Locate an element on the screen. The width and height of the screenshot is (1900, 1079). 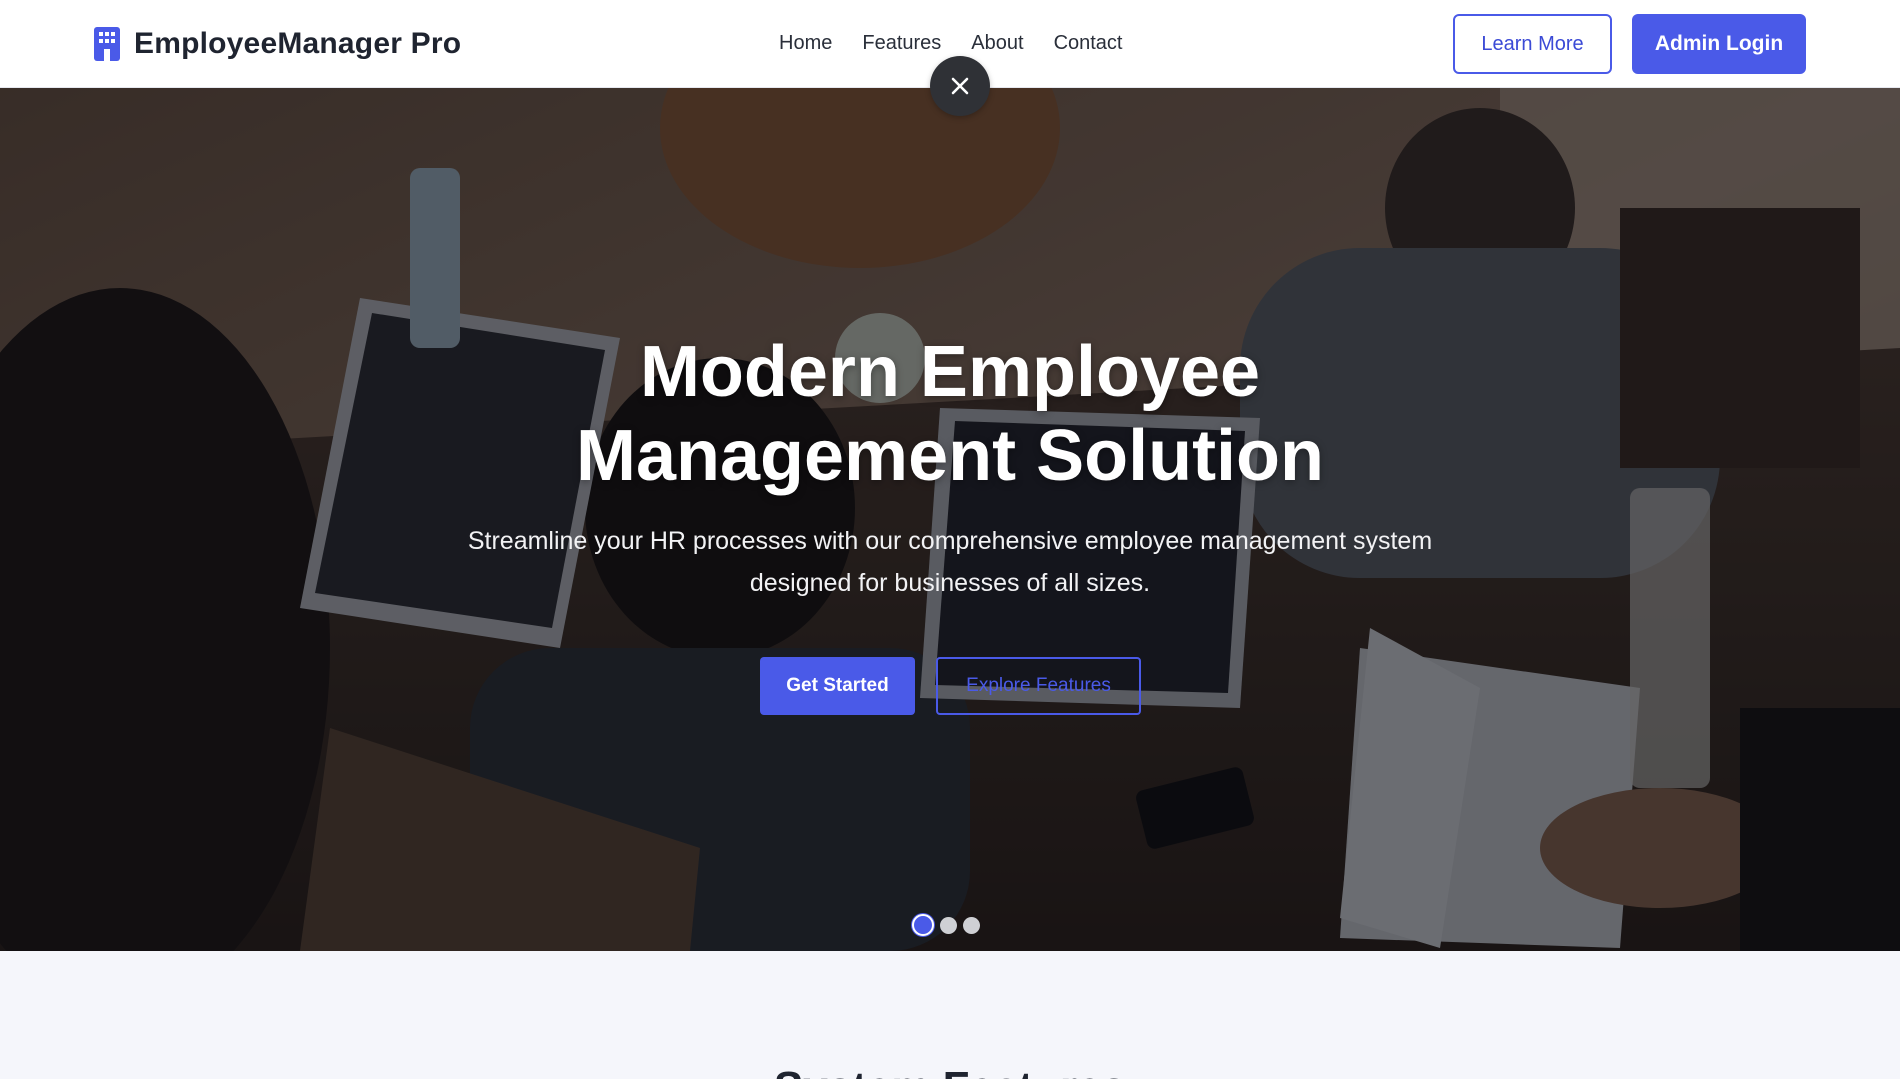
learn-more-button: Learn More is located at coordinates (1532, 44).